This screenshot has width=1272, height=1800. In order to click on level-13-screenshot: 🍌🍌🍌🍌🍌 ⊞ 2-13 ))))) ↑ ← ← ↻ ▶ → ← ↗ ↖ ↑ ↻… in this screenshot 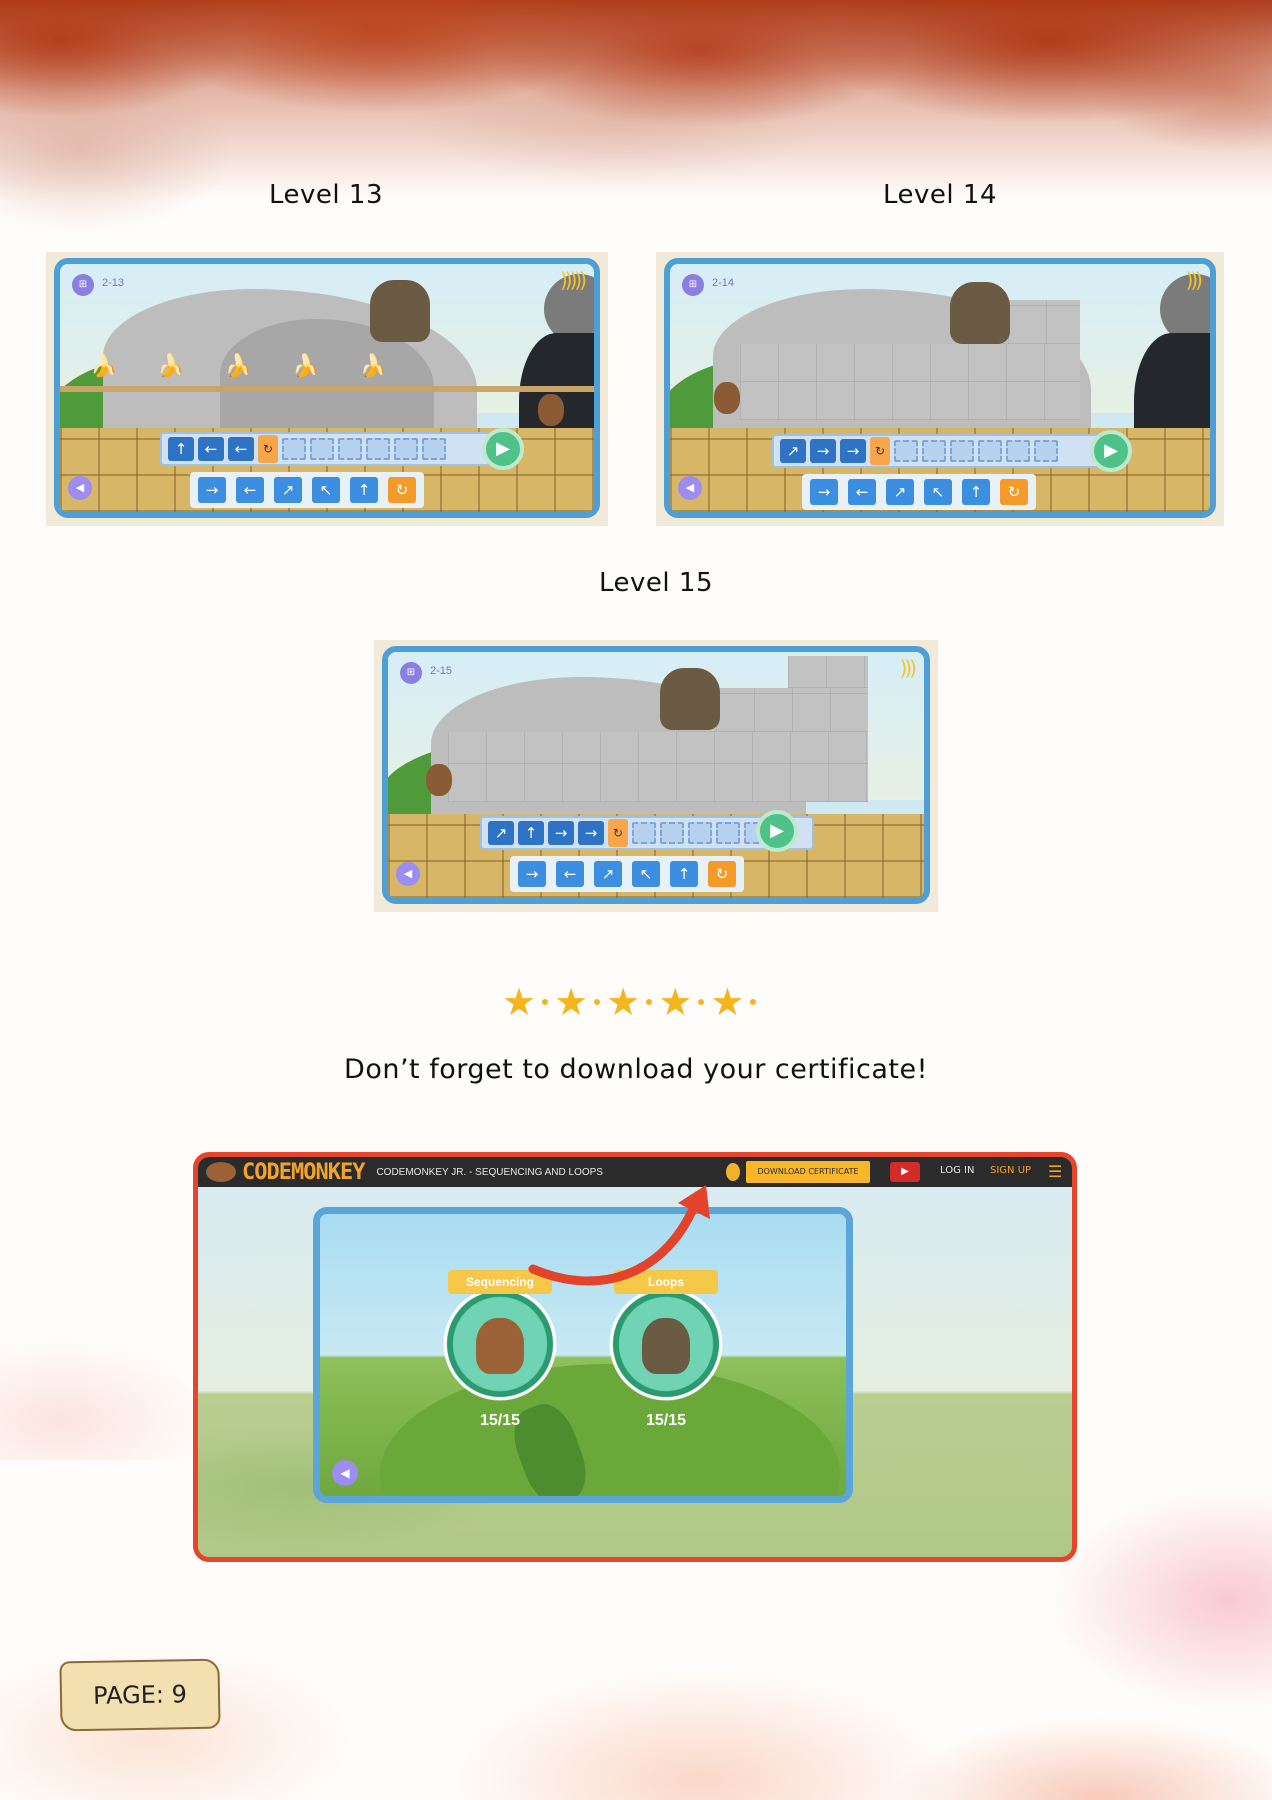, I will do `click(327, 389)`.